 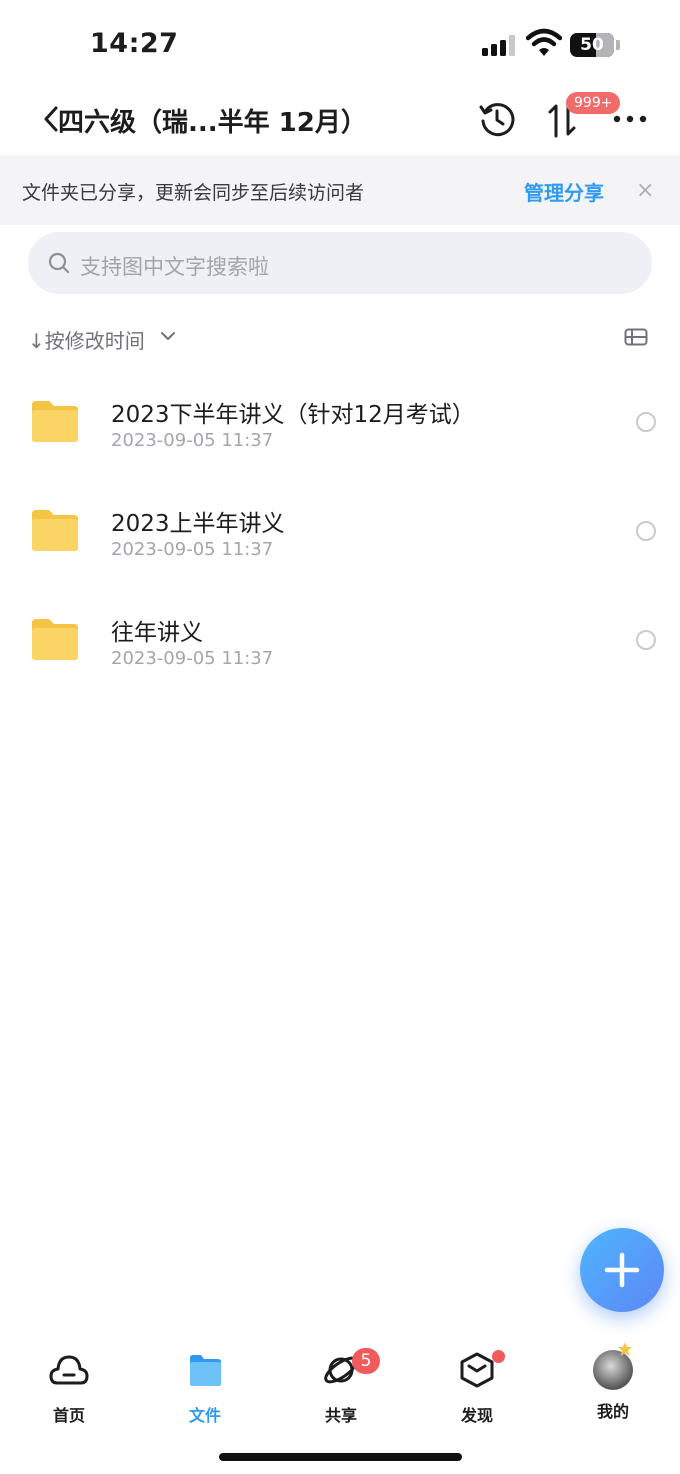 I want to click on tab-discover: 发现, so click(x=477, y=1388).